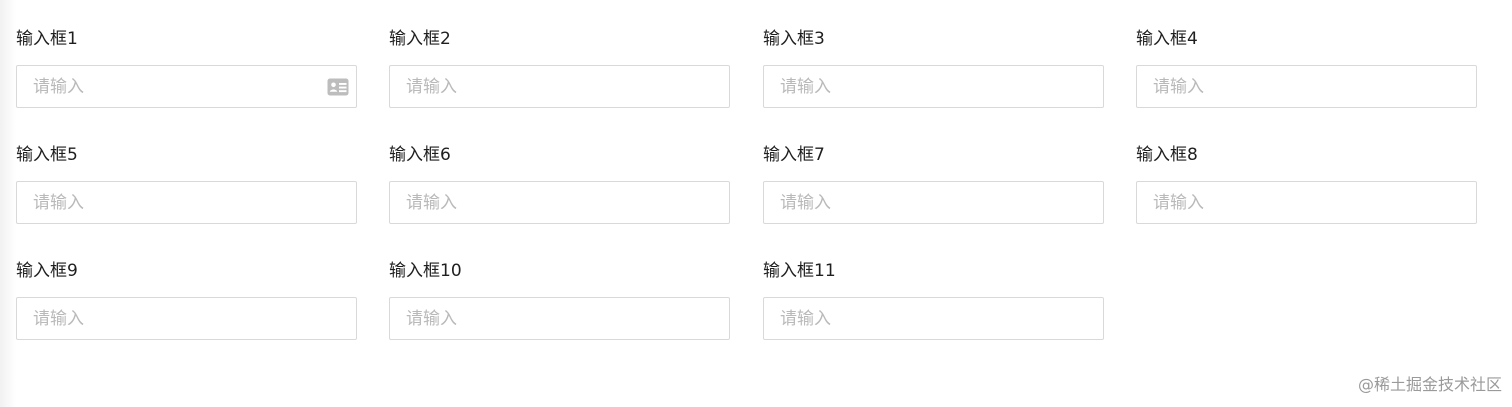  What do you see at coordinates (47, 39) in the screenshot?
I see `field-label: 输入框1` at bounding box center [47, 39].